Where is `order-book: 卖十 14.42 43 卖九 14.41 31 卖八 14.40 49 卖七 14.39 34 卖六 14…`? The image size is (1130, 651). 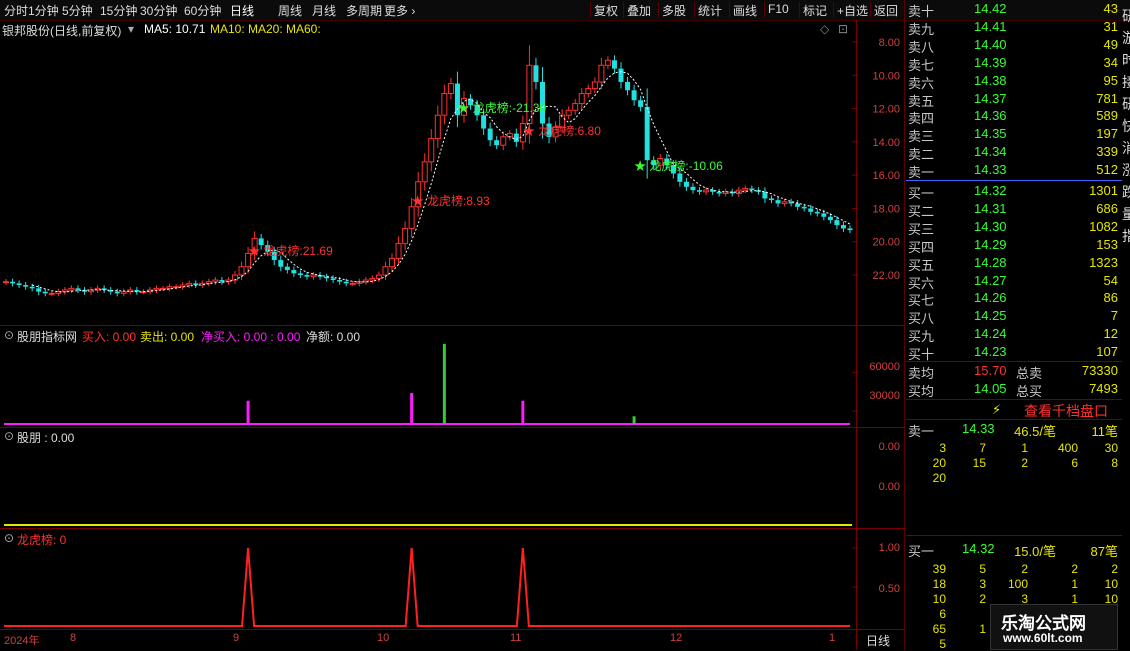
order-book: 卖十 14.42 43 卖九 14.41 31 卖八 14.40 49 卖七 14.39 34 卖六 14… is located at coordinates (1014, 181).